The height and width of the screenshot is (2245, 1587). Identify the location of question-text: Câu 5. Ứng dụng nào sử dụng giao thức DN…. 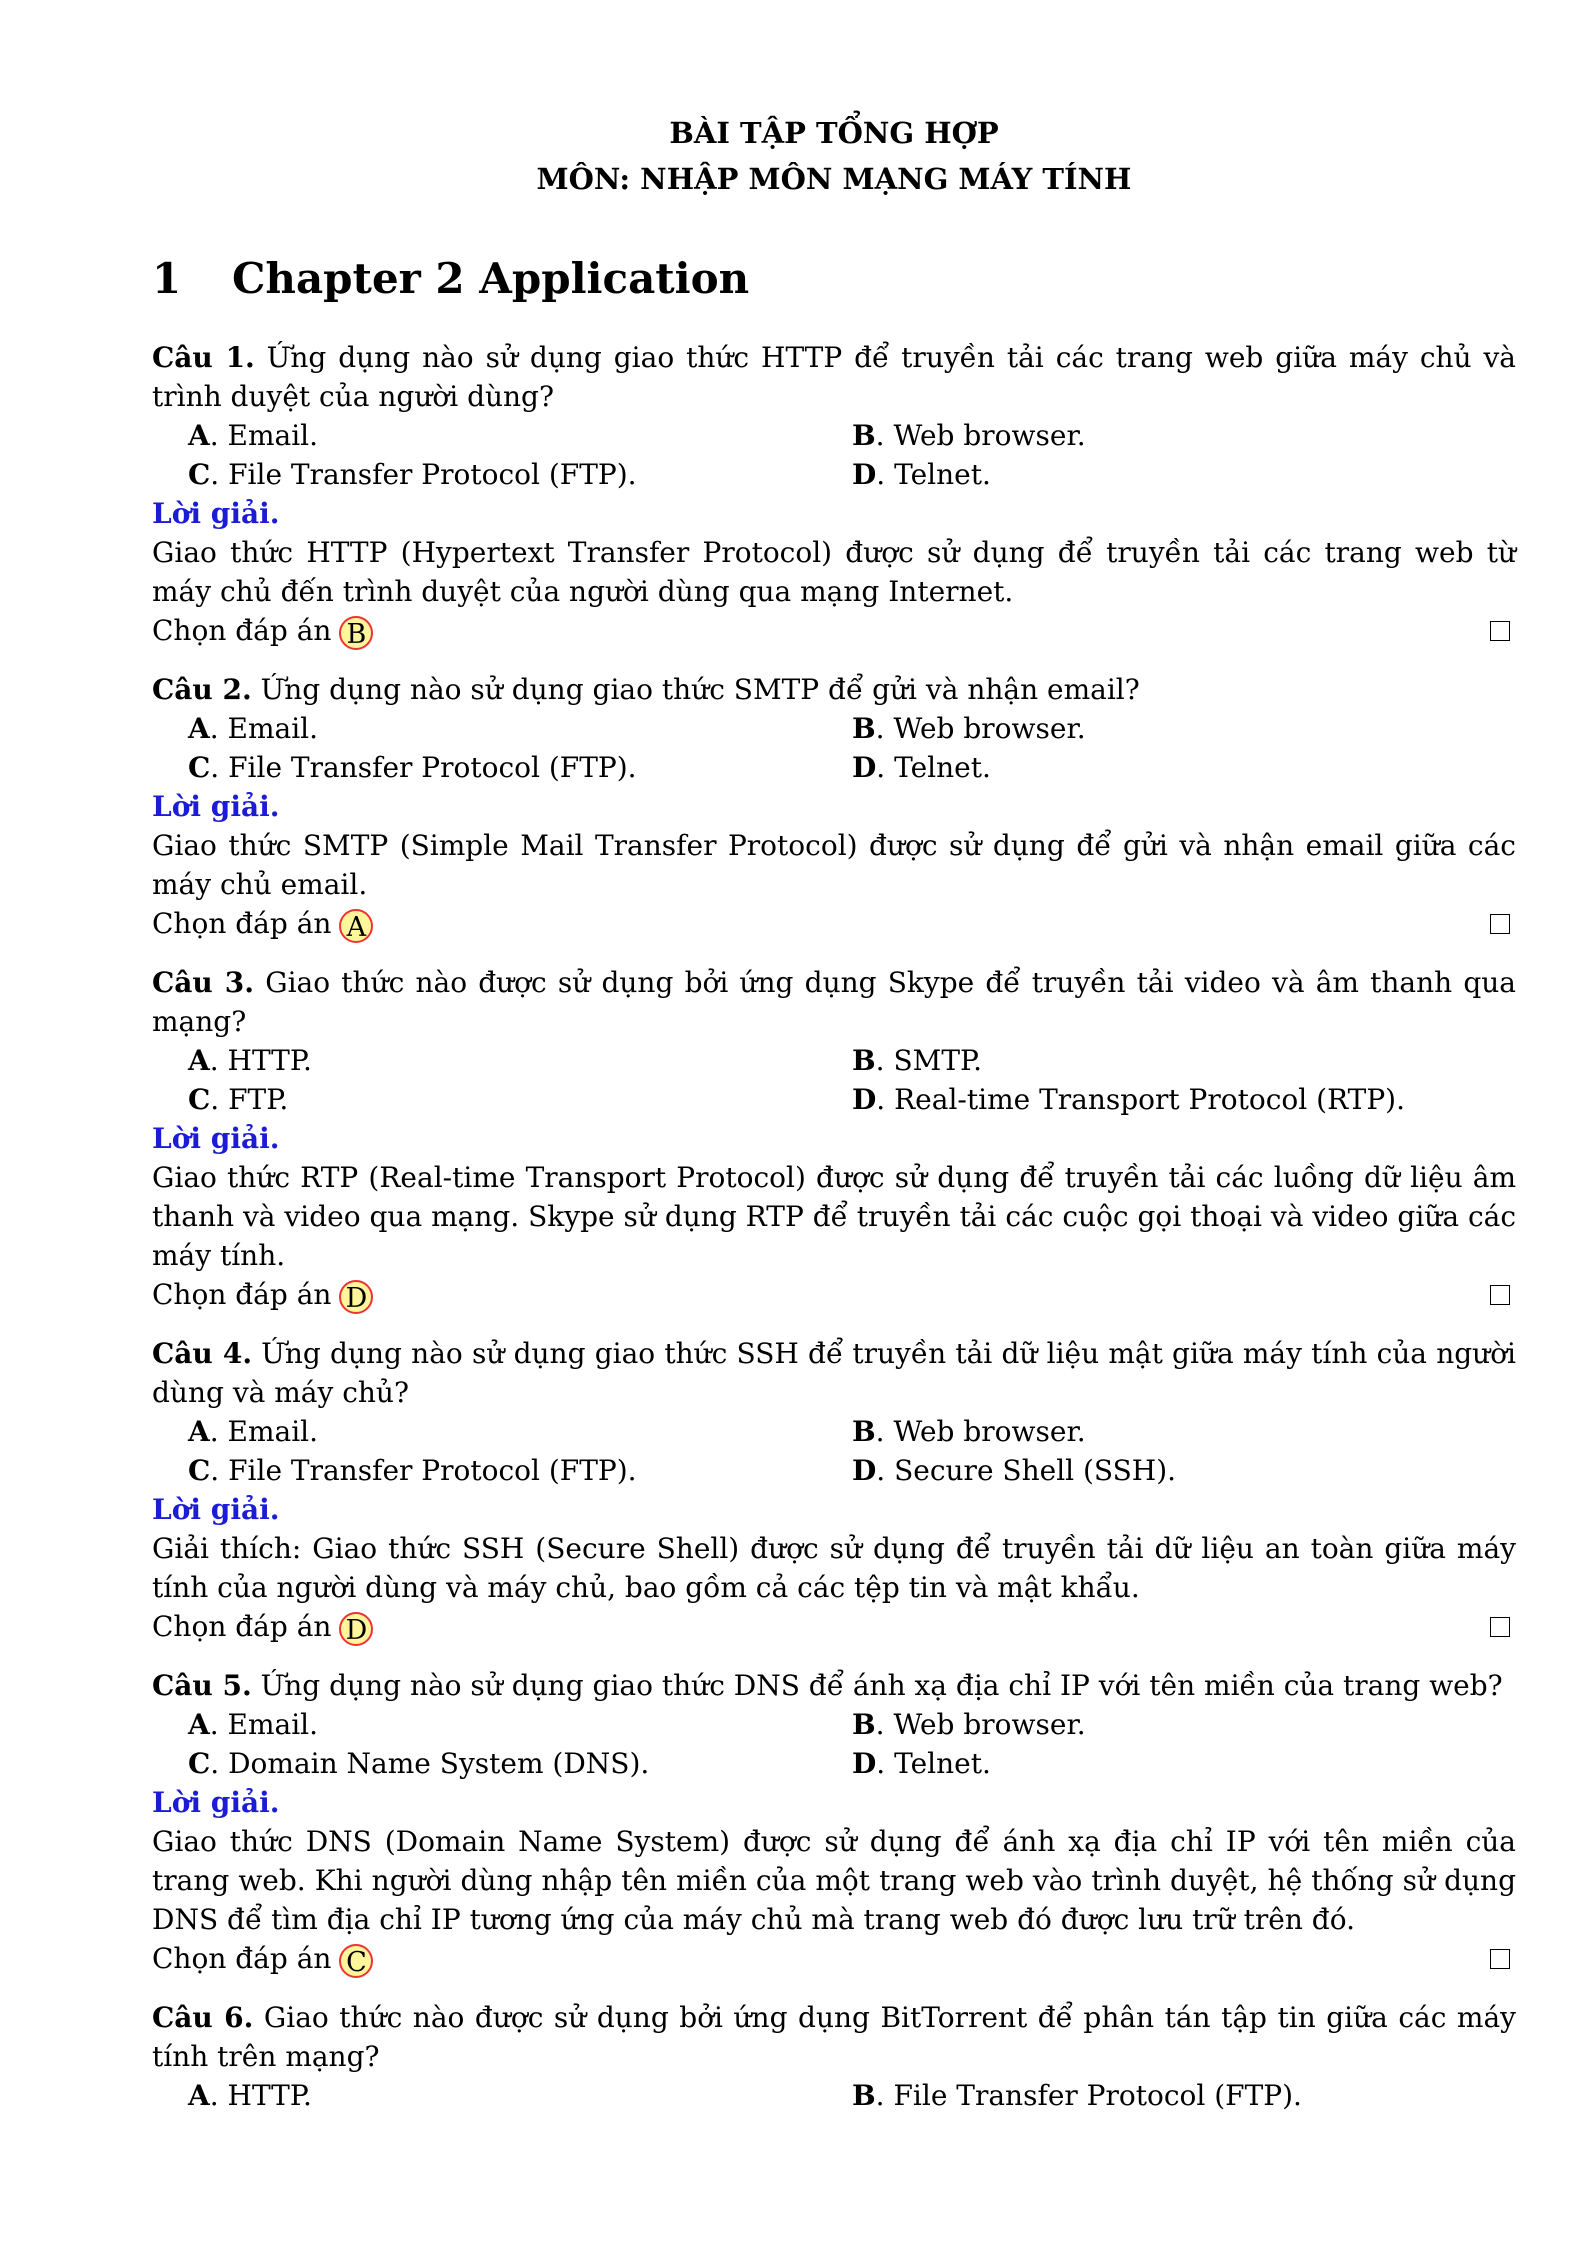
(834, 1685).